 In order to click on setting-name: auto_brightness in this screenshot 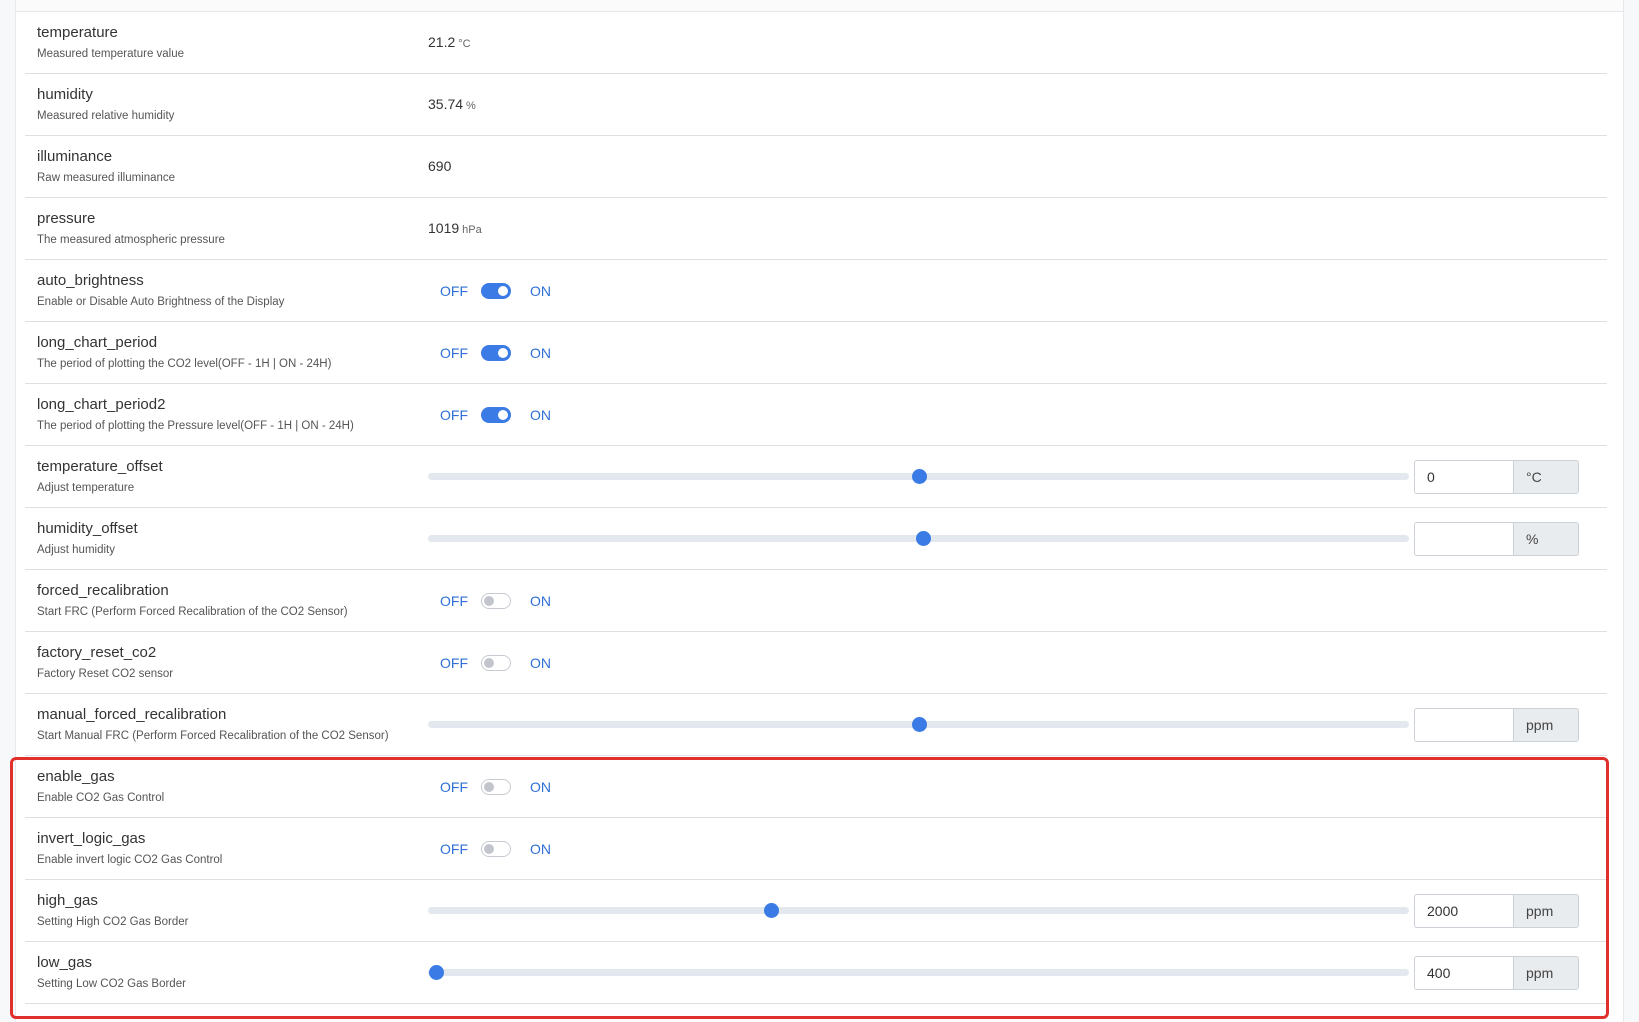, I will do `click(90, 280)`.